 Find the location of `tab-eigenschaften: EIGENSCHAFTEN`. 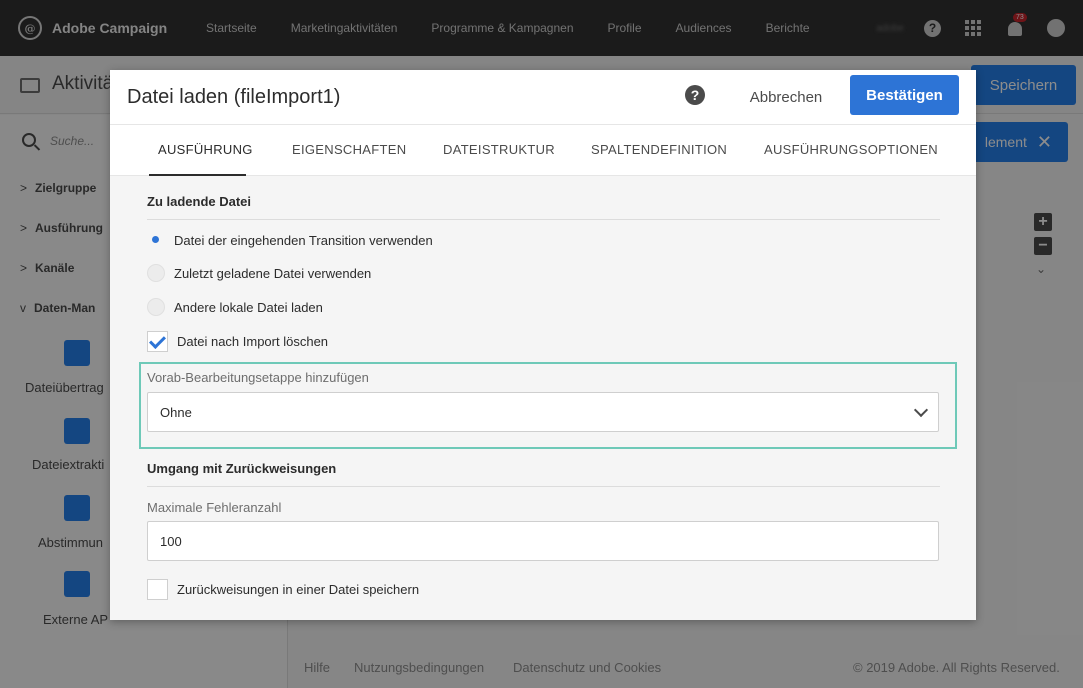

tab-eigenschaften: EIGENSCHAFTEN is located at coordinates (349, 149).